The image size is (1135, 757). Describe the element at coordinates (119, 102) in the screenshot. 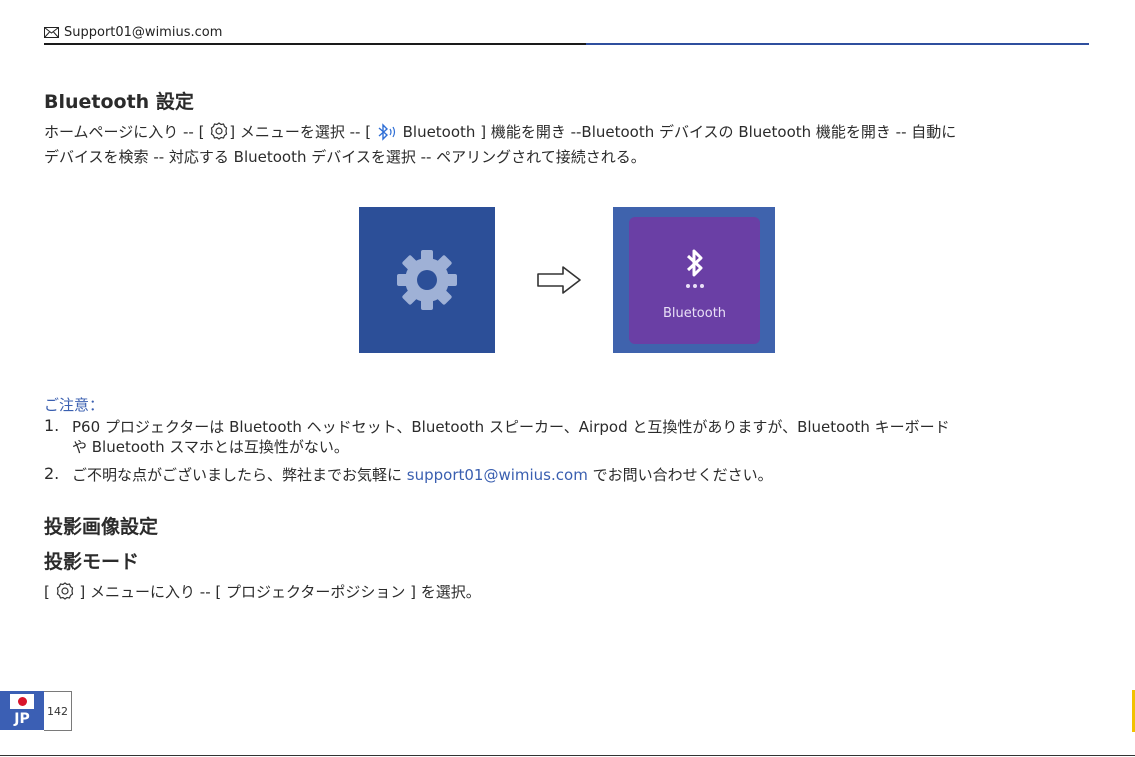

I see `section-title-bluetooth: Bluetooth 設定` at that location.